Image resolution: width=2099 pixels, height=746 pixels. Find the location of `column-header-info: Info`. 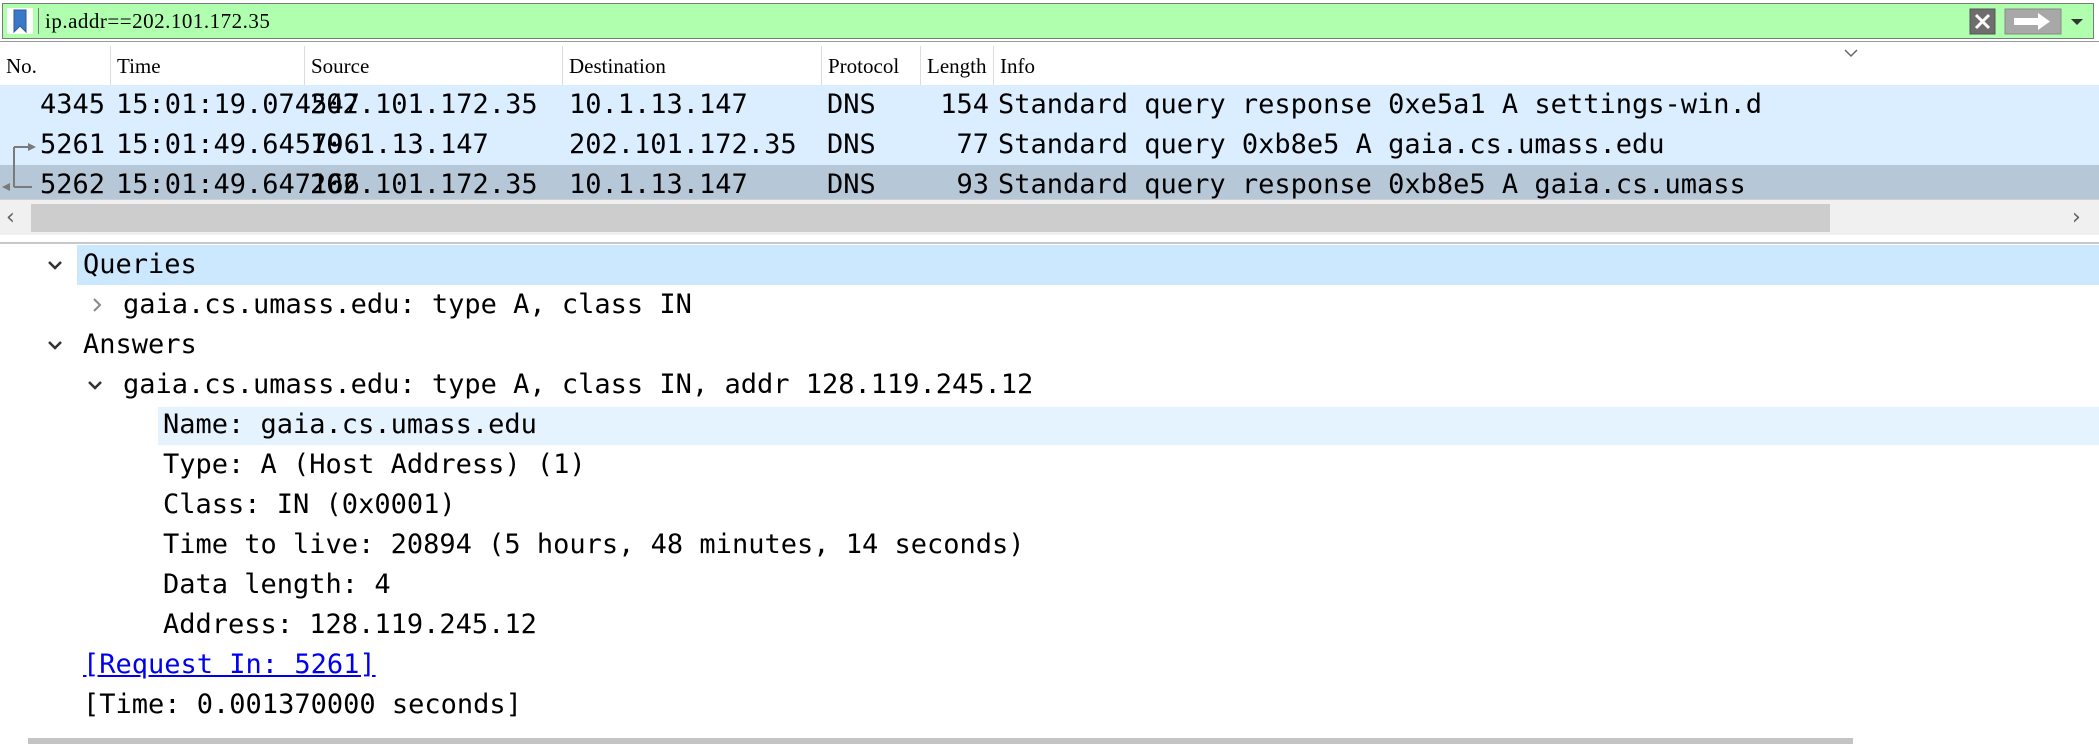

column-header-info: Info is located at coordinates (1546, 66).